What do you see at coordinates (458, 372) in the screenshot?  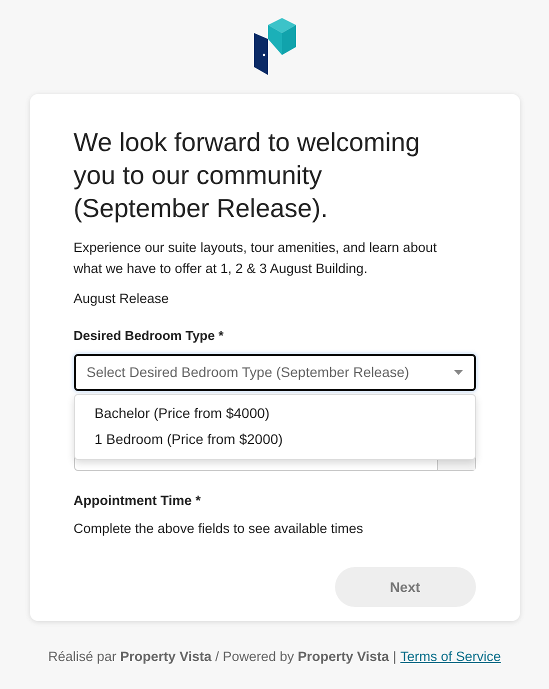 I see `caret-icon` at bounding box center [458, 372].